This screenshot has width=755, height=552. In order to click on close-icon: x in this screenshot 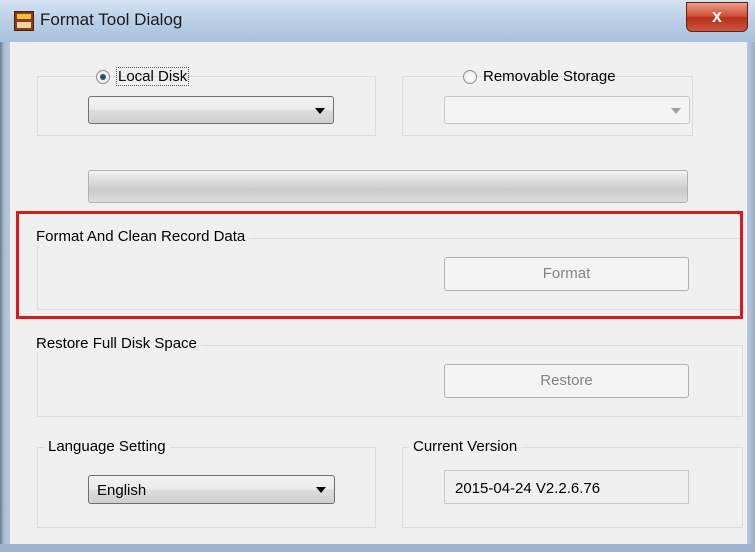, I will do `click(716, 16)`.